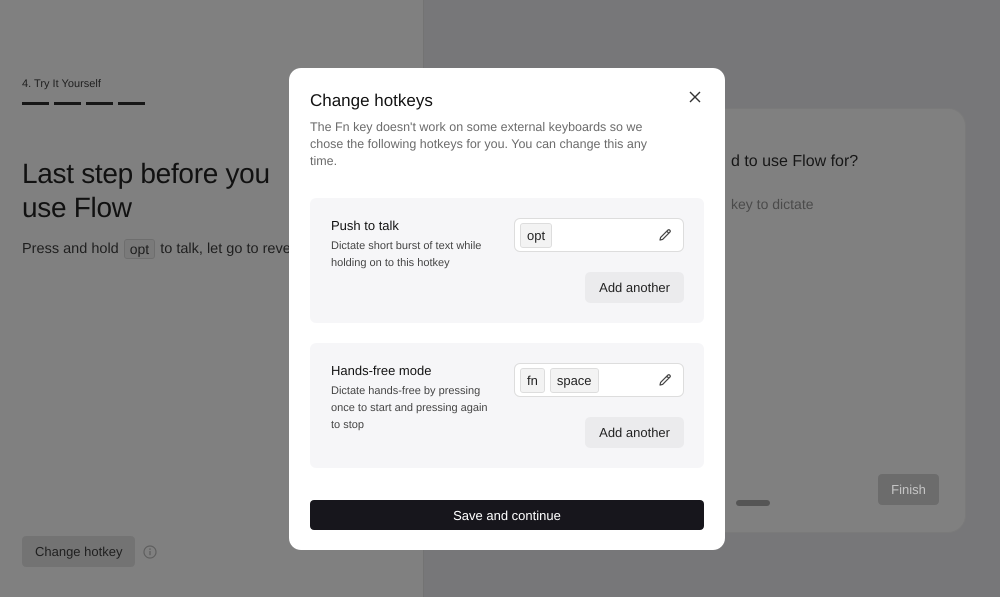  I want to click on key-chip: fn, so click(532, 380).